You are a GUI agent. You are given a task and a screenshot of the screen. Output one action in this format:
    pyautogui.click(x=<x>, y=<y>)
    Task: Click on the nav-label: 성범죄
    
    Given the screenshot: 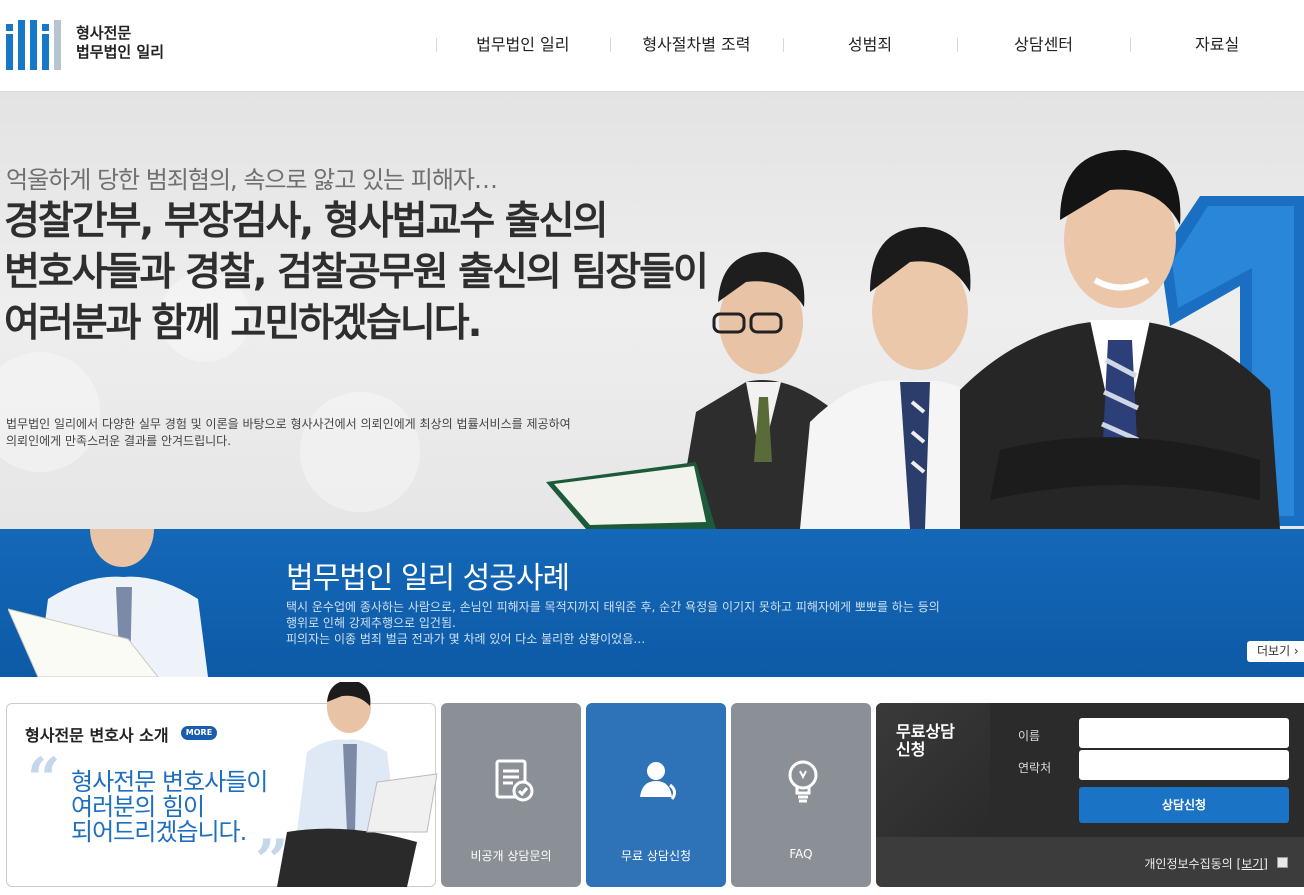 What is the action you would take?
    pyautogui.click(x=870, y=44)
    